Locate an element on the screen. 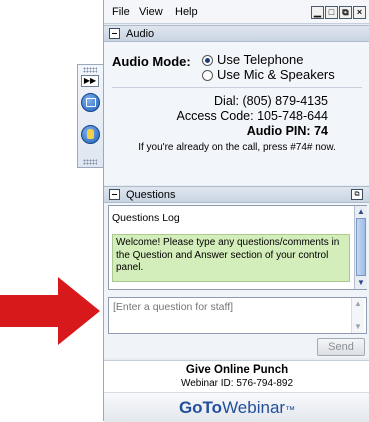 The width and height of the screenshot is (369, 422). red-arrow-icon is located at coordinates (50, 311).